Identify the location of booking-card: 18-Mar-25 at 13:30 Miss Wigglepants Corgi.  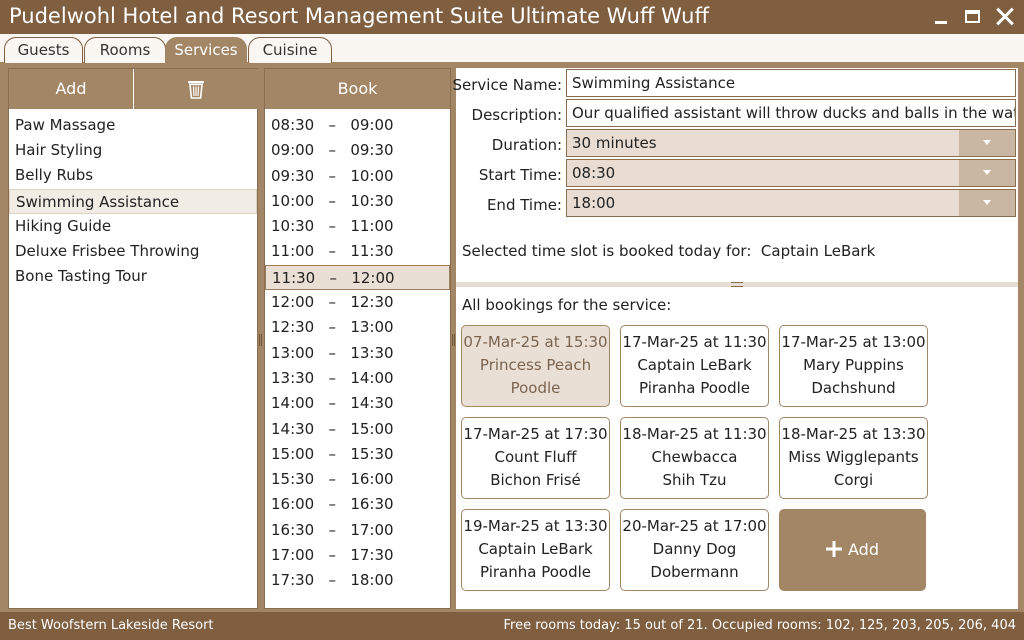
(853, 458).